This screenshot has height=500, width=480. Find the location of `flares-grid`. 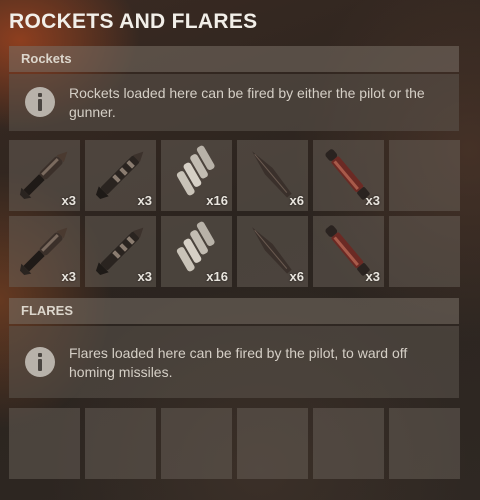

flares-grid is located at coordinates (234, 443).